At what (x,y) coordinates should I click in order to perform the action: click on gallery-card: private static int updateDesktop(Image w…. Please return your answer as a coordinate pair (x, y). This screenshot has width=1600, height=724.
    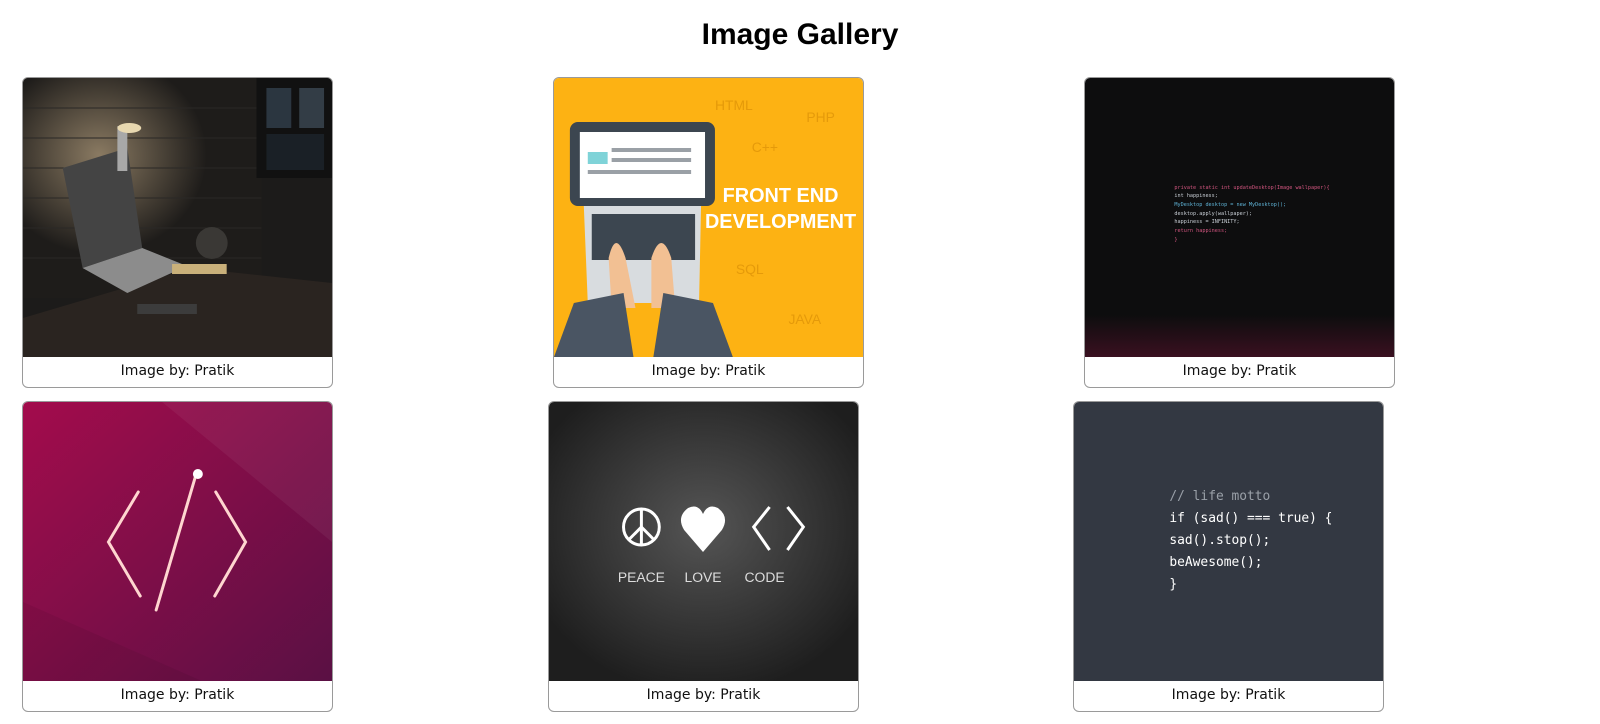
    Looking at the image, I should click on (1239, 232).